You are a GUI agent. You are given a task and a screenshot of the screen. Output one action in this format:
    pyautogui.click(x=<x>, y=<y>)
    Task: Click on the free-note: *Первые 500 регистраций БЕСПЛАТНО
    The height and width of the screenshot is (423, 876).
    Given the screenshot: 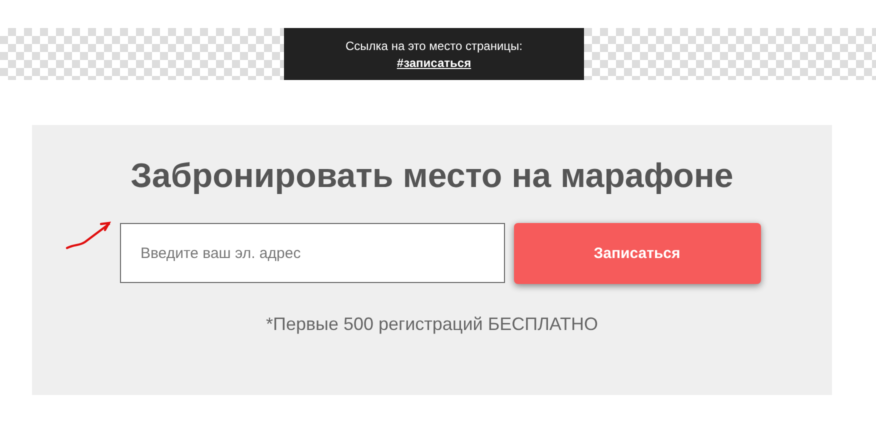 What is the action you would take?
    pyautogui.click(x=432, y=324)
    